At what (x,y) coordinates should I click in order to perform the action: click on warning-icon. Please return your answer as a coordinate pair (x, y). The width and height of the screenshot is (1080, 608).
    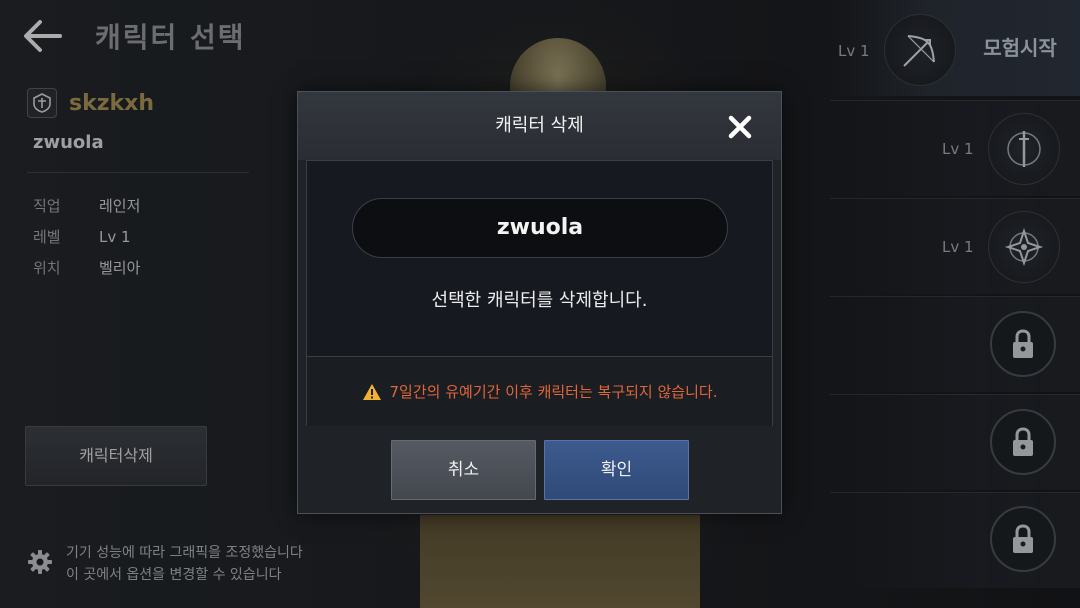
    Looking at the image, I should click on (371, 391).